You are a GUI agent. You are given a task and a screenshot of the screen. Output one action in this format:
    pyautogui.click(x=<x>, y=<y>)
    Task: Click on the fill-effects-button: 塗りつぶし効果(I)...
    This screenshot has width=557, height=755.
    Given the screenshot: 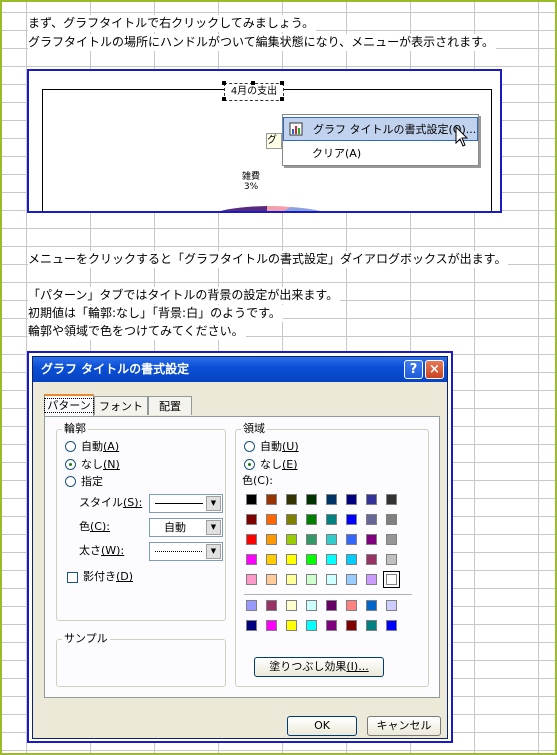 What is the action you would take?
    pyautogui.click(x=319, y=667)
    